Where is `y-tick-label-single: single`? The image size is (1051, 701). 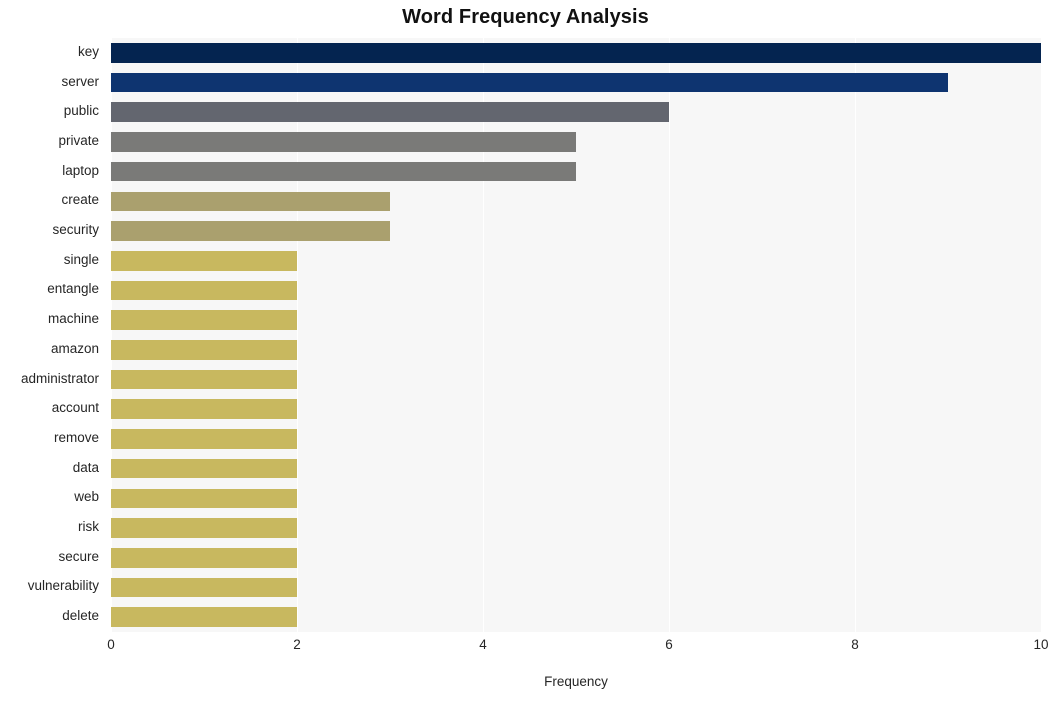 y-tick-label-single: single is located at coordinates (81, 259).